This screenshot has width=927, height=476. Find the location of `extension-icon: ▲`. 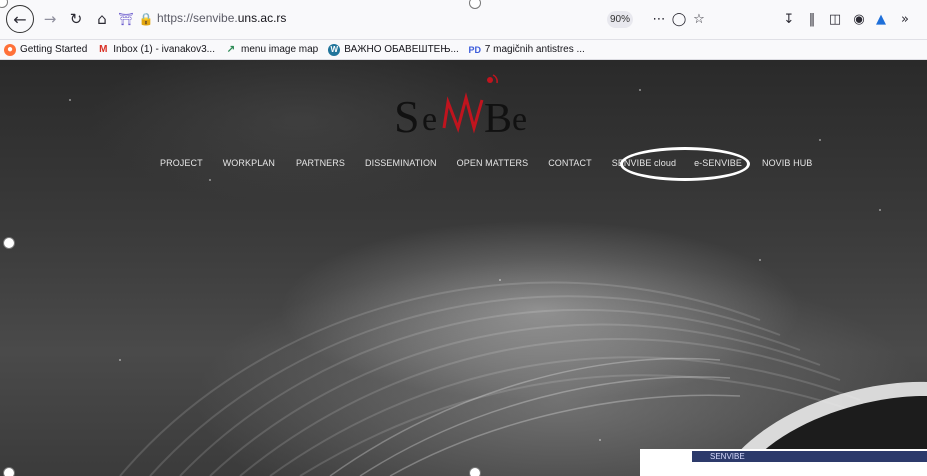

extension-icon: ▲ is located at coordinates (881, 19).